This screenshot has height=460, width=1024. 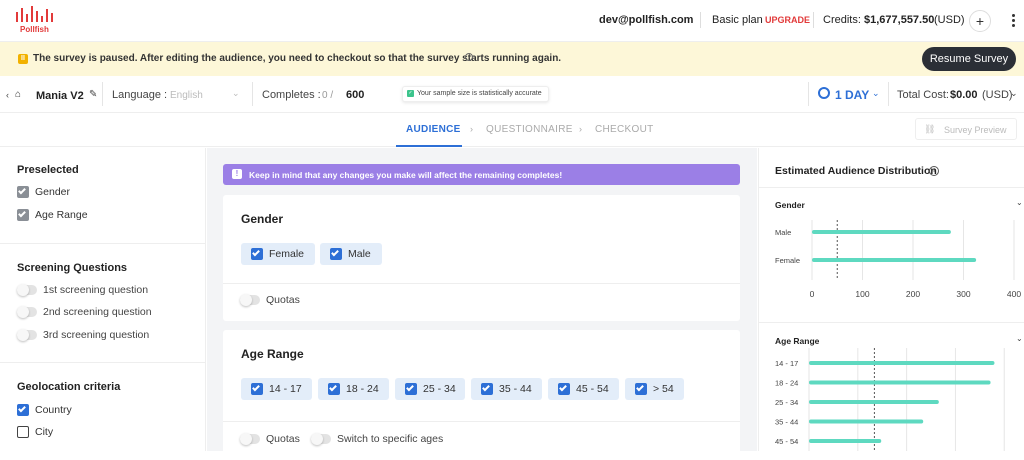 What do you see at coordinates (72, 268) in the screenshot?
I see `screening-title: Screening Questions` at bounding box center [72, 268].